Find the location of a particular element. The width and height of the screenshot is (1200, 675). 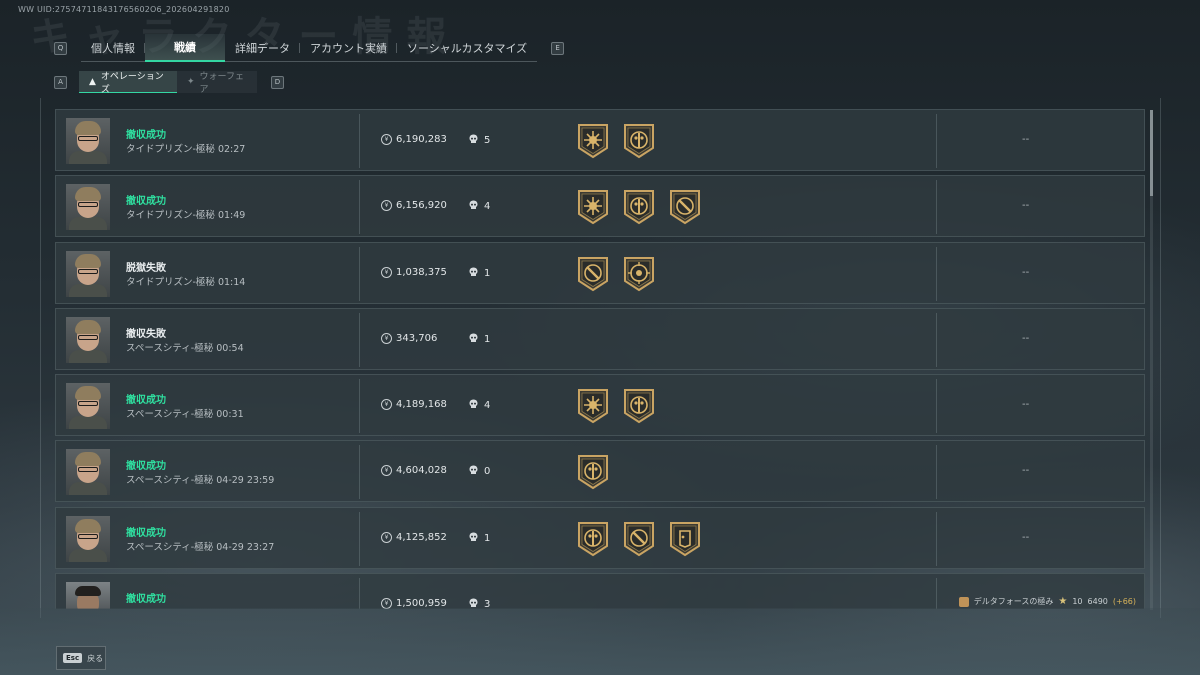

subtab-label: ウォーフェア is located at coordinates (222, 83).